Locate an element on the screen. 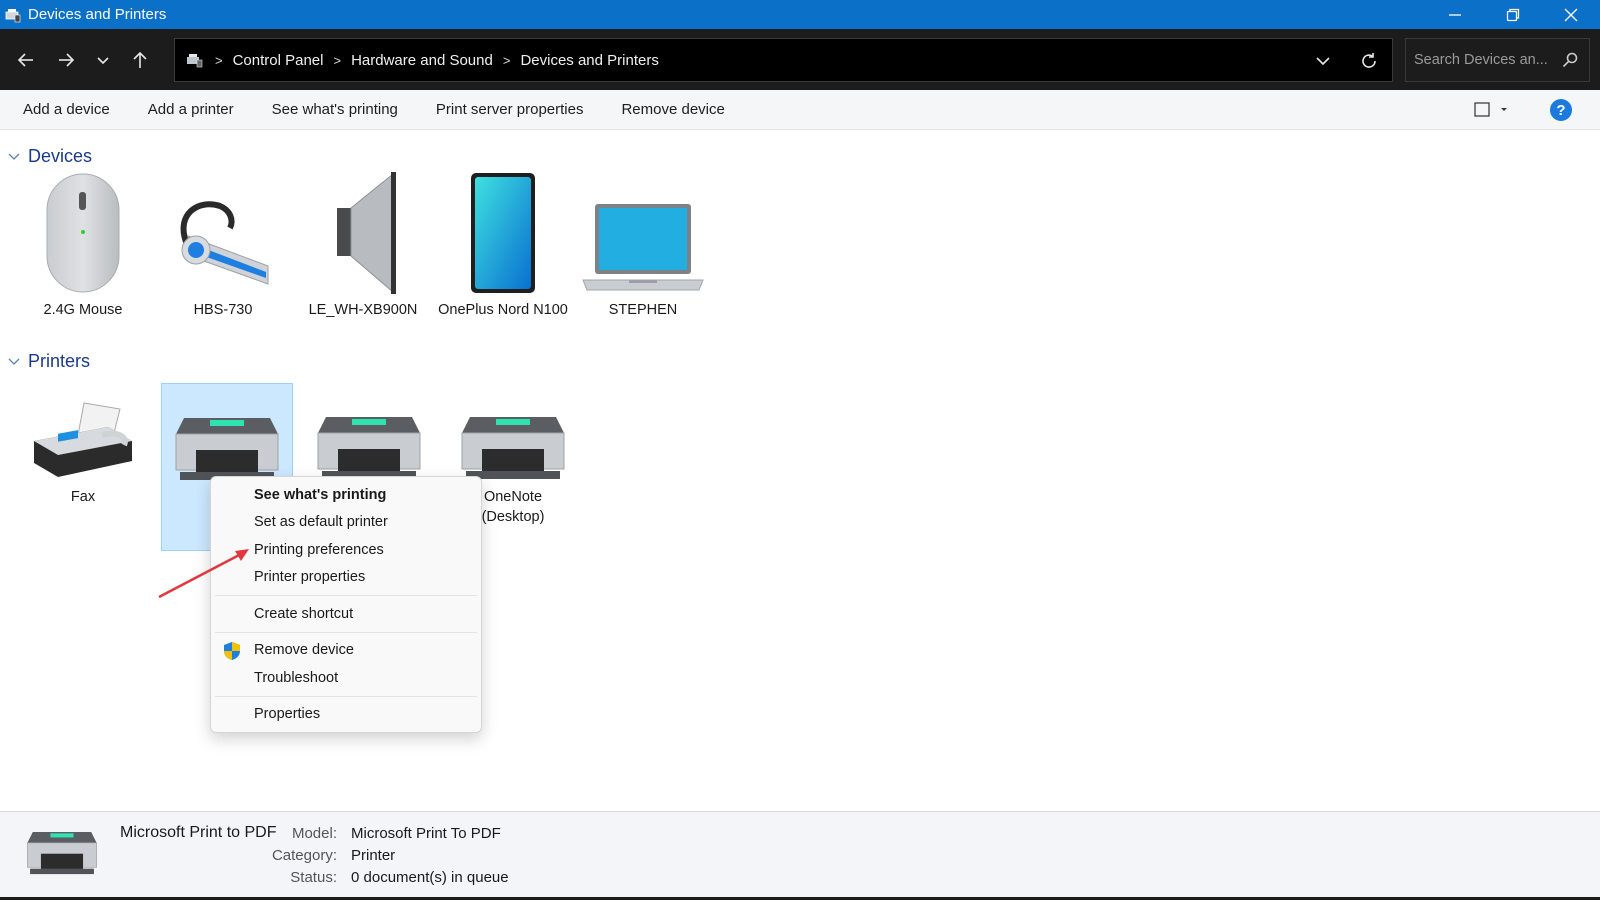 The width and height of the screenshot is (1600, 900). annotation-arrow-icon is located at coordinates (203, 574).